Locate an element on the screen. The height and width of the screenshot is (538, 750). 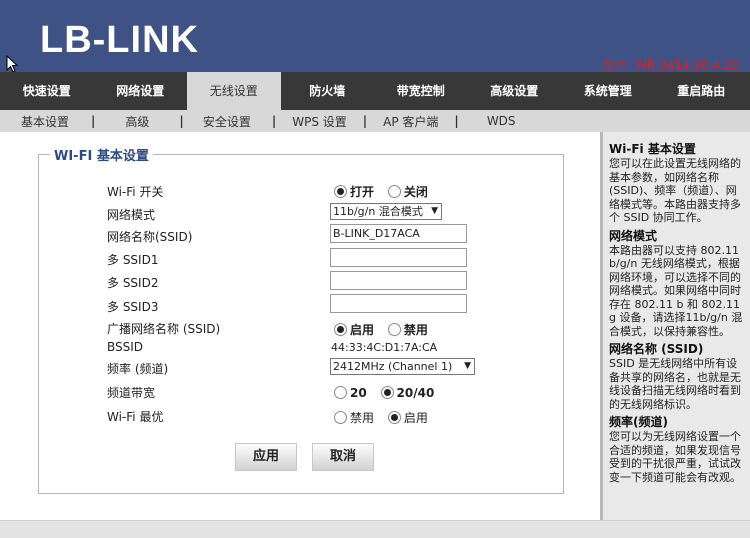
nav-system-management: 系统管理 is located at coordinates (608, 91).